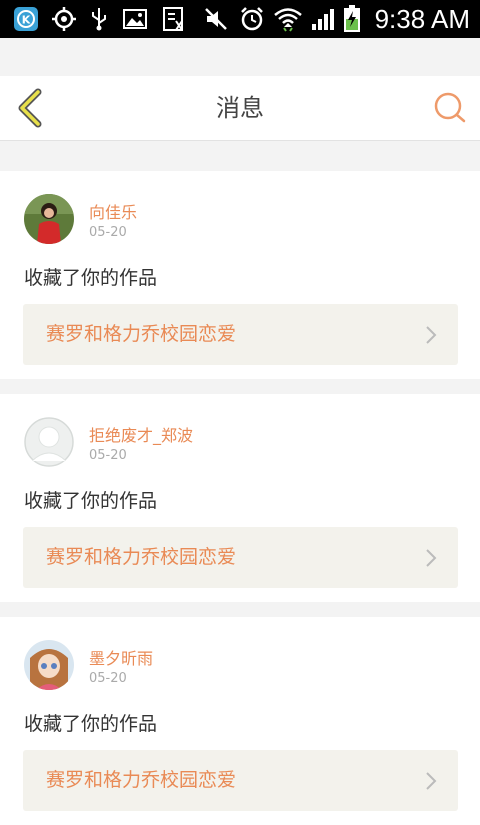 The height and width of the screenshot is (825, 480). I want to click on k-app-icon: K, so click(26, 19).